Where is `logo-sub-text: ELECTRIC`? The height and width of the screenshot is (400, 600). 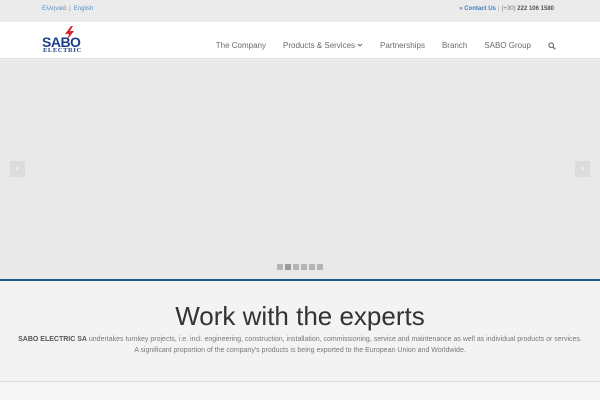 logo-sub-text: ELECTRIC is located at coordinates (62, 50).